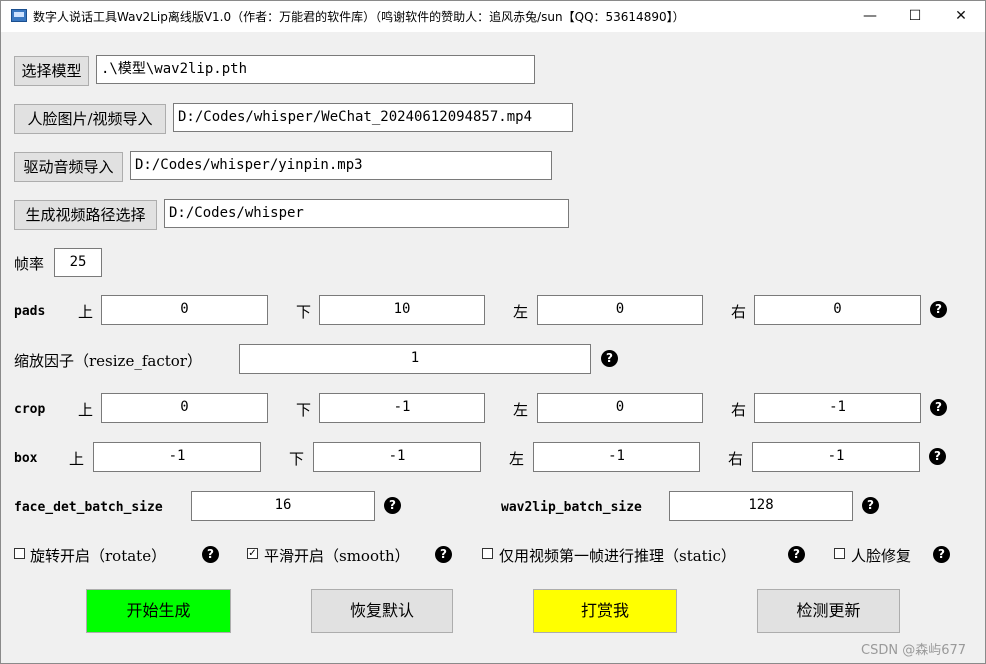 The image size is (986, 664). Describe the element at coordinates (210, 554) in the screenshot. I see `rotate-help-icon: ?` at that location.